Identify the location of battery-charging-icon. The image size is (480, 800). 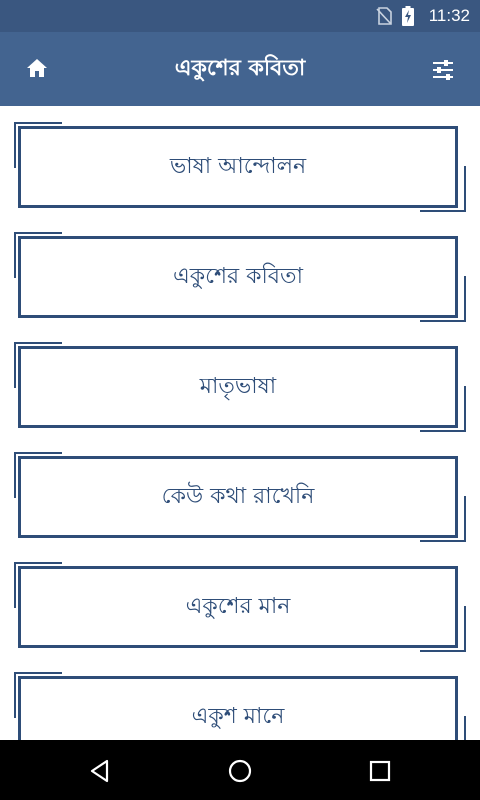
(408, 16).